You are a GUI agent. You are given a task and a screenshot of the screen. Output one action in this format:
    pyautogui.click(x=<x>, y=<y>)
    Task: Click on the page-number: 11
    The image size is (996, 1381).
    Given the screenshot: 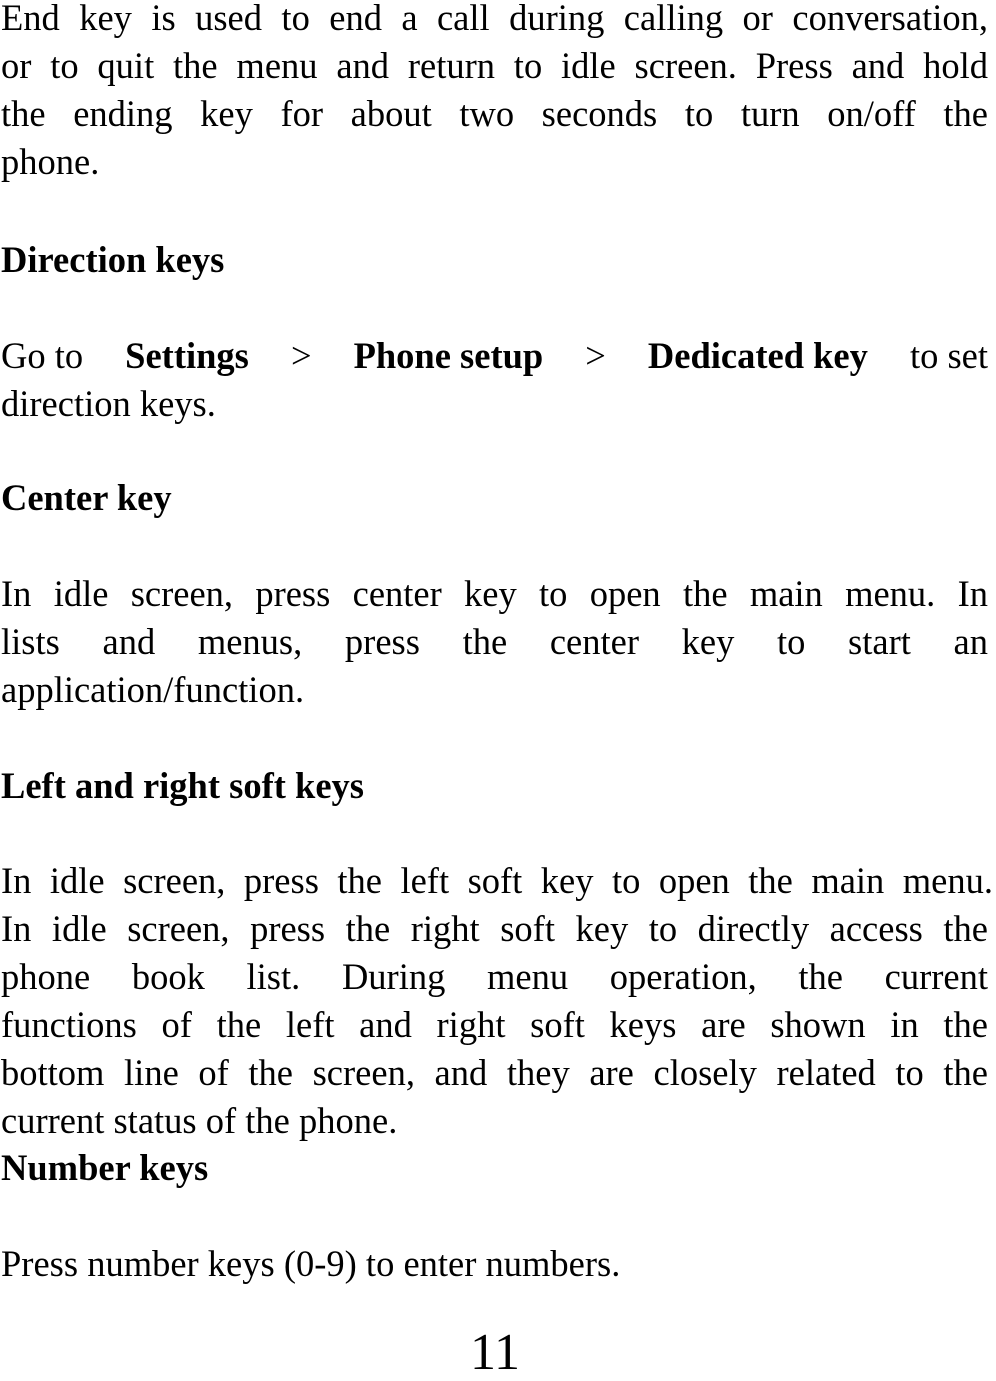 What is the action you would take?
    pyautogui.click(x=495, y=1352)
    